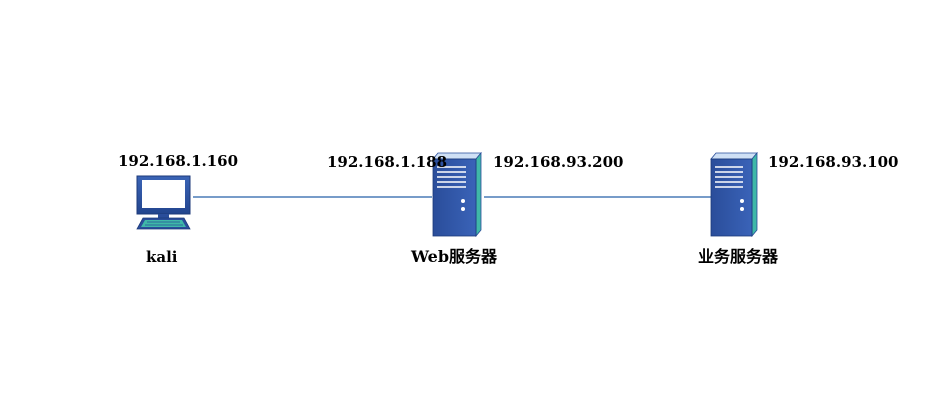 Image resolution: width=941 pixels, height=413 pixels. What do you see at coordinates (738, 256) in the screenshot?
I see `business-server-name-label: 业务服务器` at bounding box center [738, 256].